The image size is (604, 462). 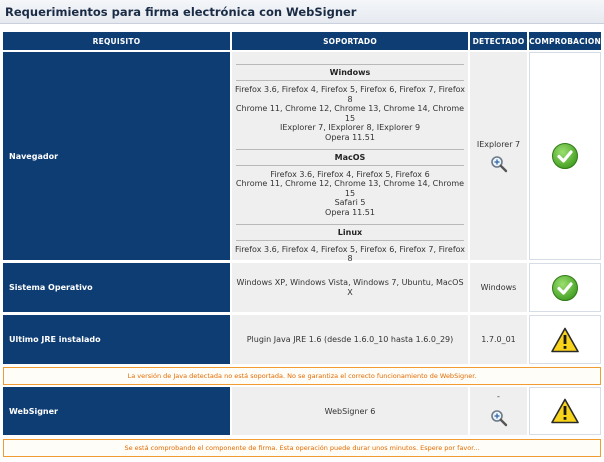 What do you see at coordinates (565, 41) in the screenshot?
I see `header-comprobacion: COMPROBACION` at bounding box center [565, 41].